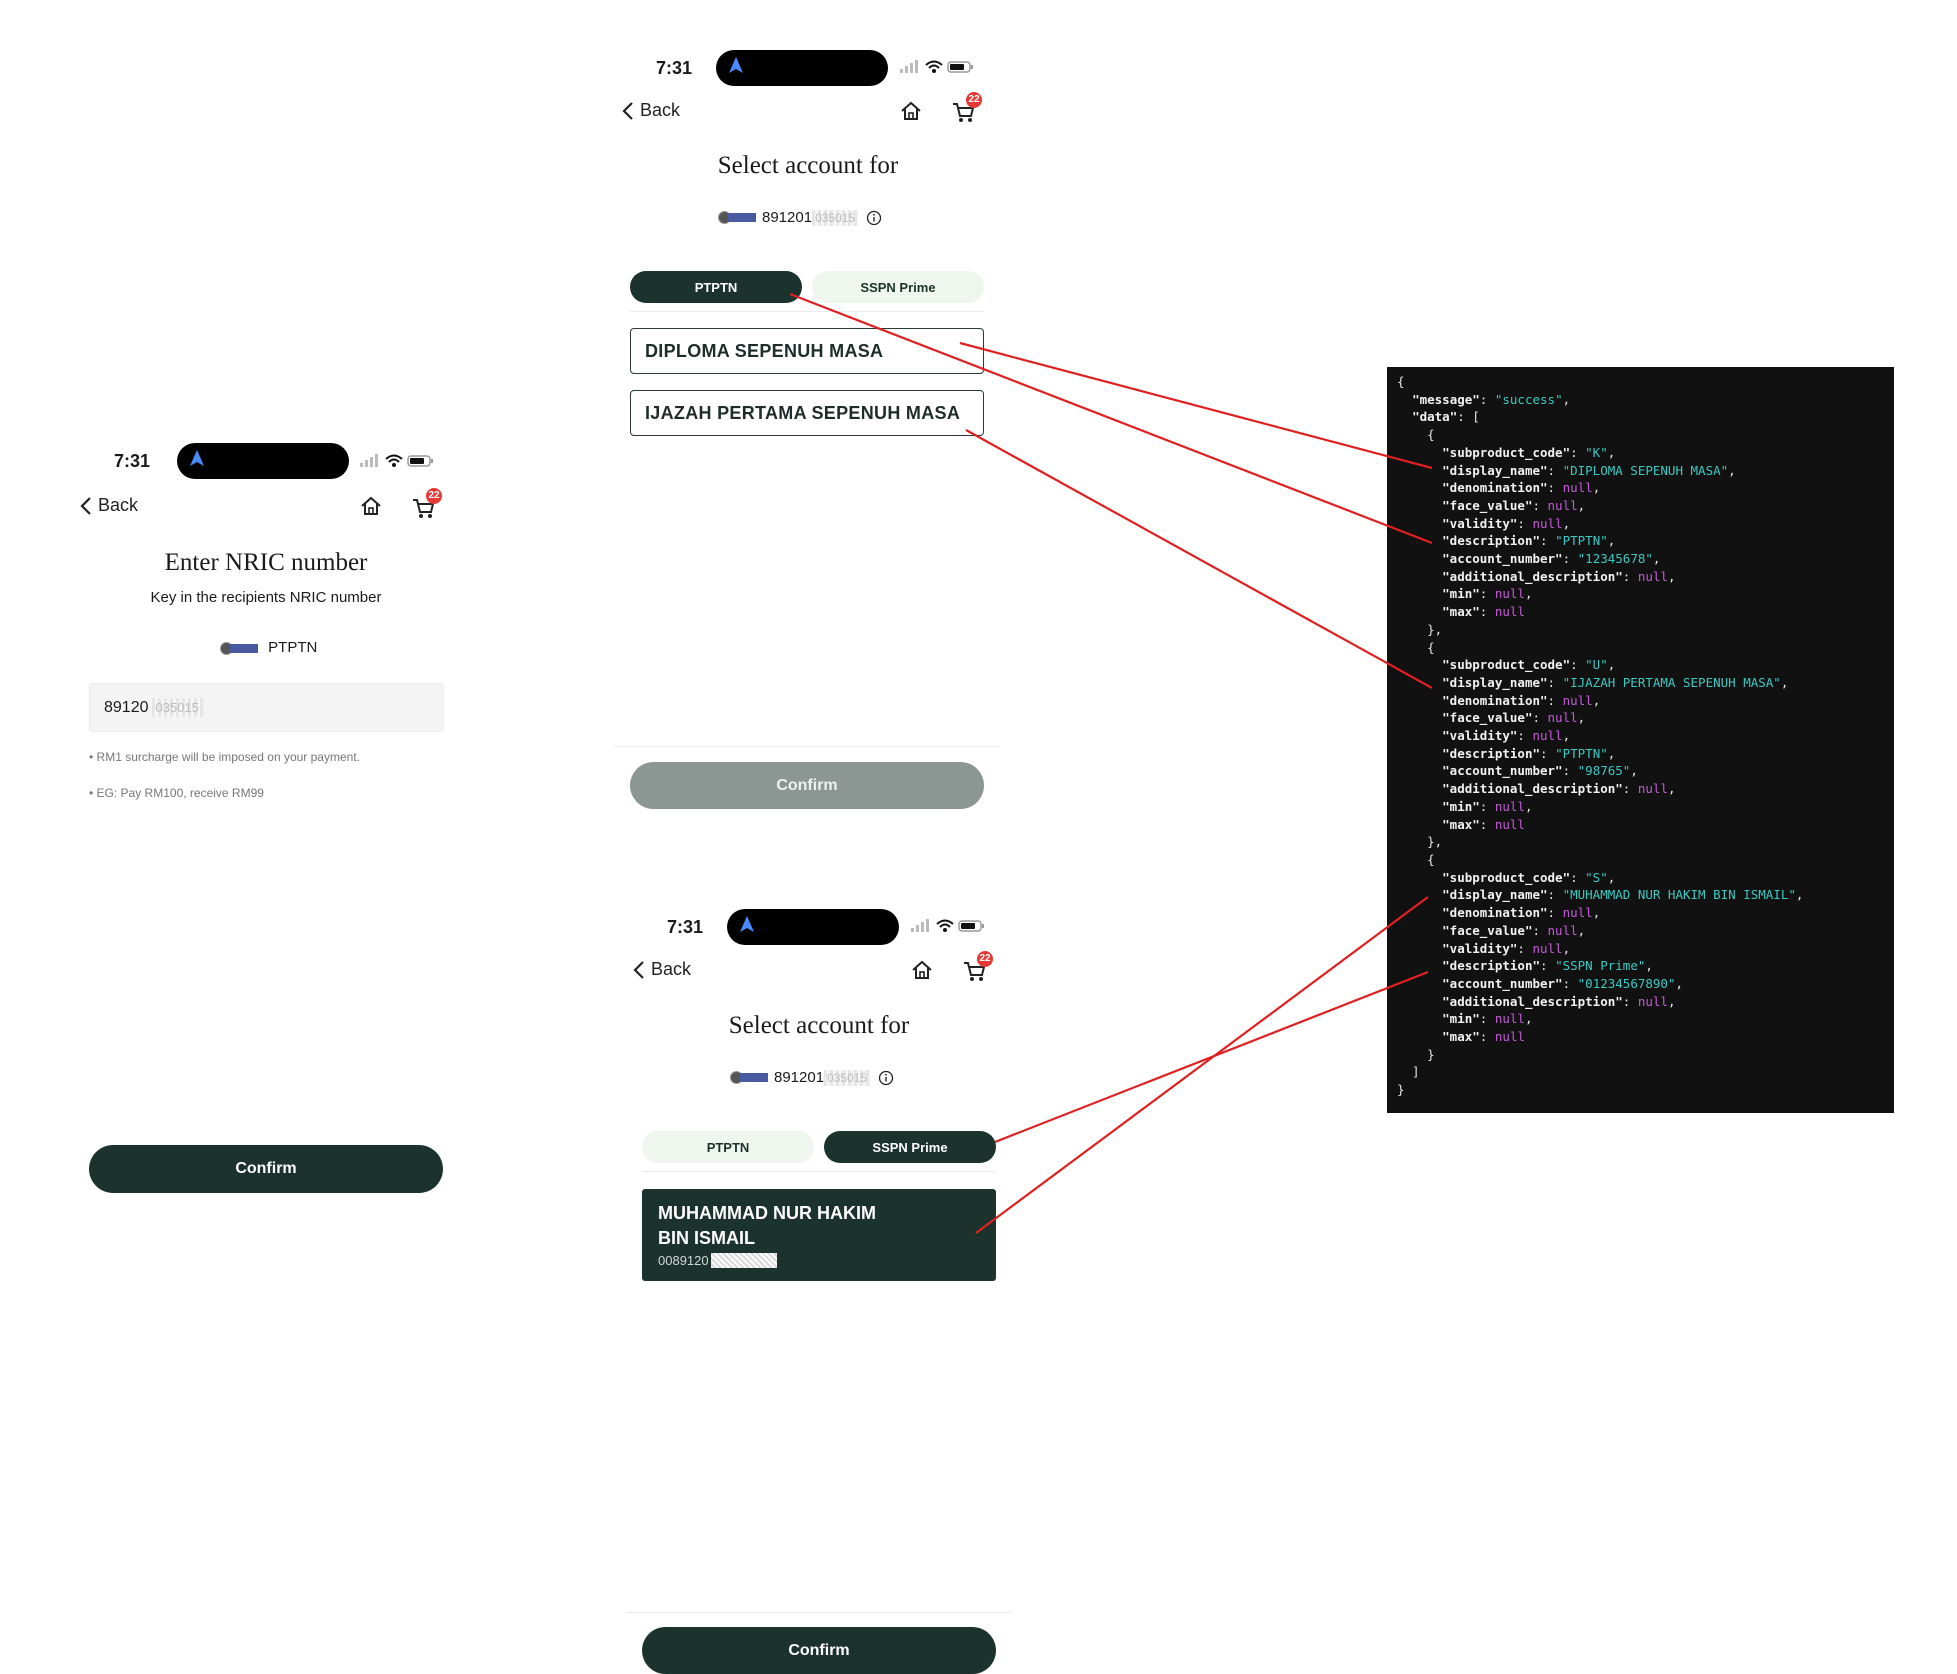 This screenshot has height=1674, width=1957. Describe the element at coordinates (1202, 1065) in the screenshot. I see `connector-hakim-display-name` at that location.